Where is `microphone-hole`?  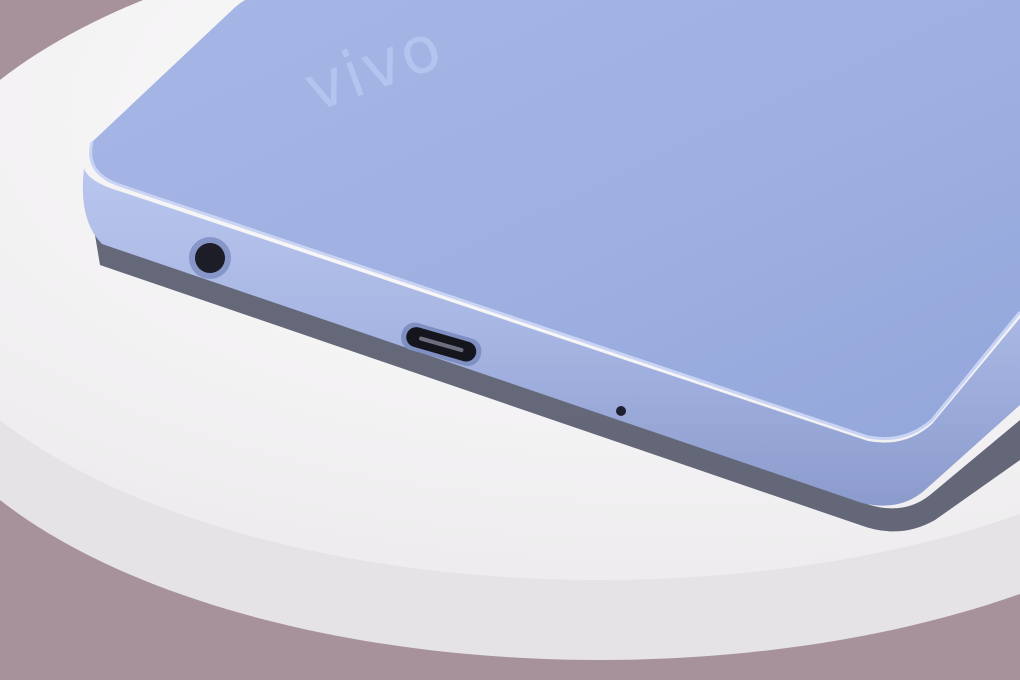
microphone-hole is located at coordinates (621, 411).